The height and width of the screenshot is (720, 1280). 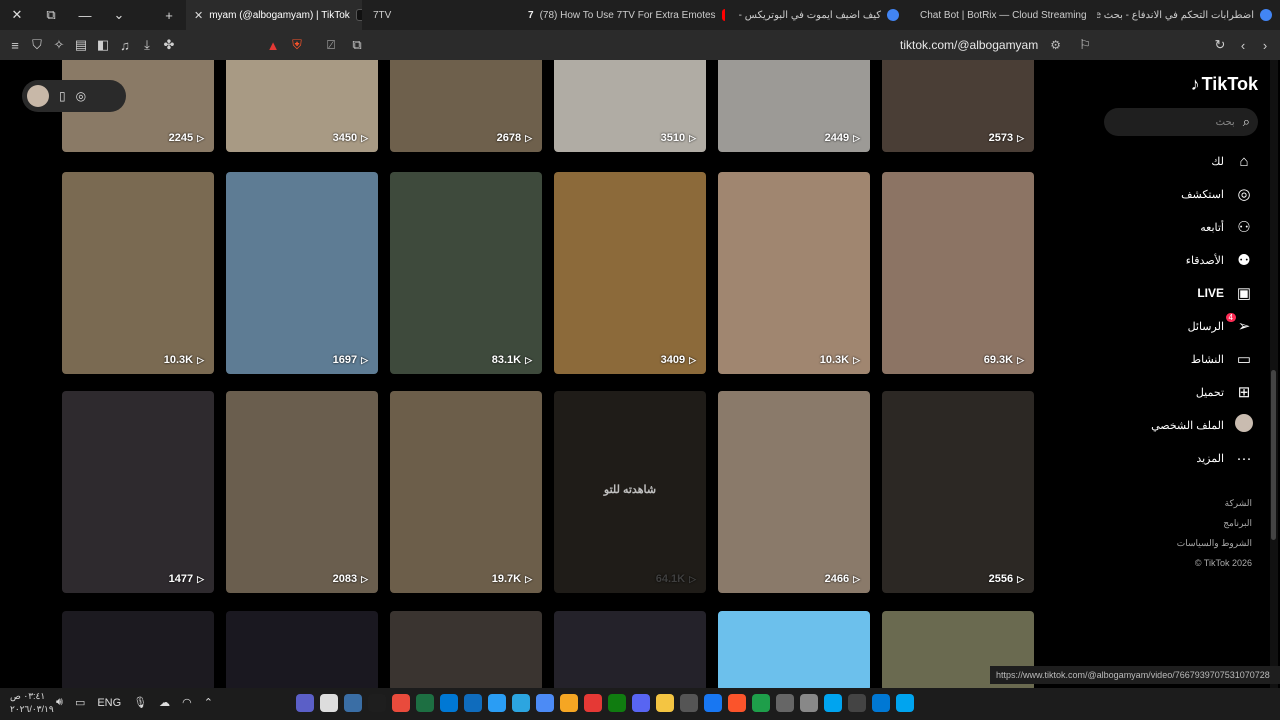 I want to click on video-thumbnail: 83.1K ▷, so click(x=466, y=273).